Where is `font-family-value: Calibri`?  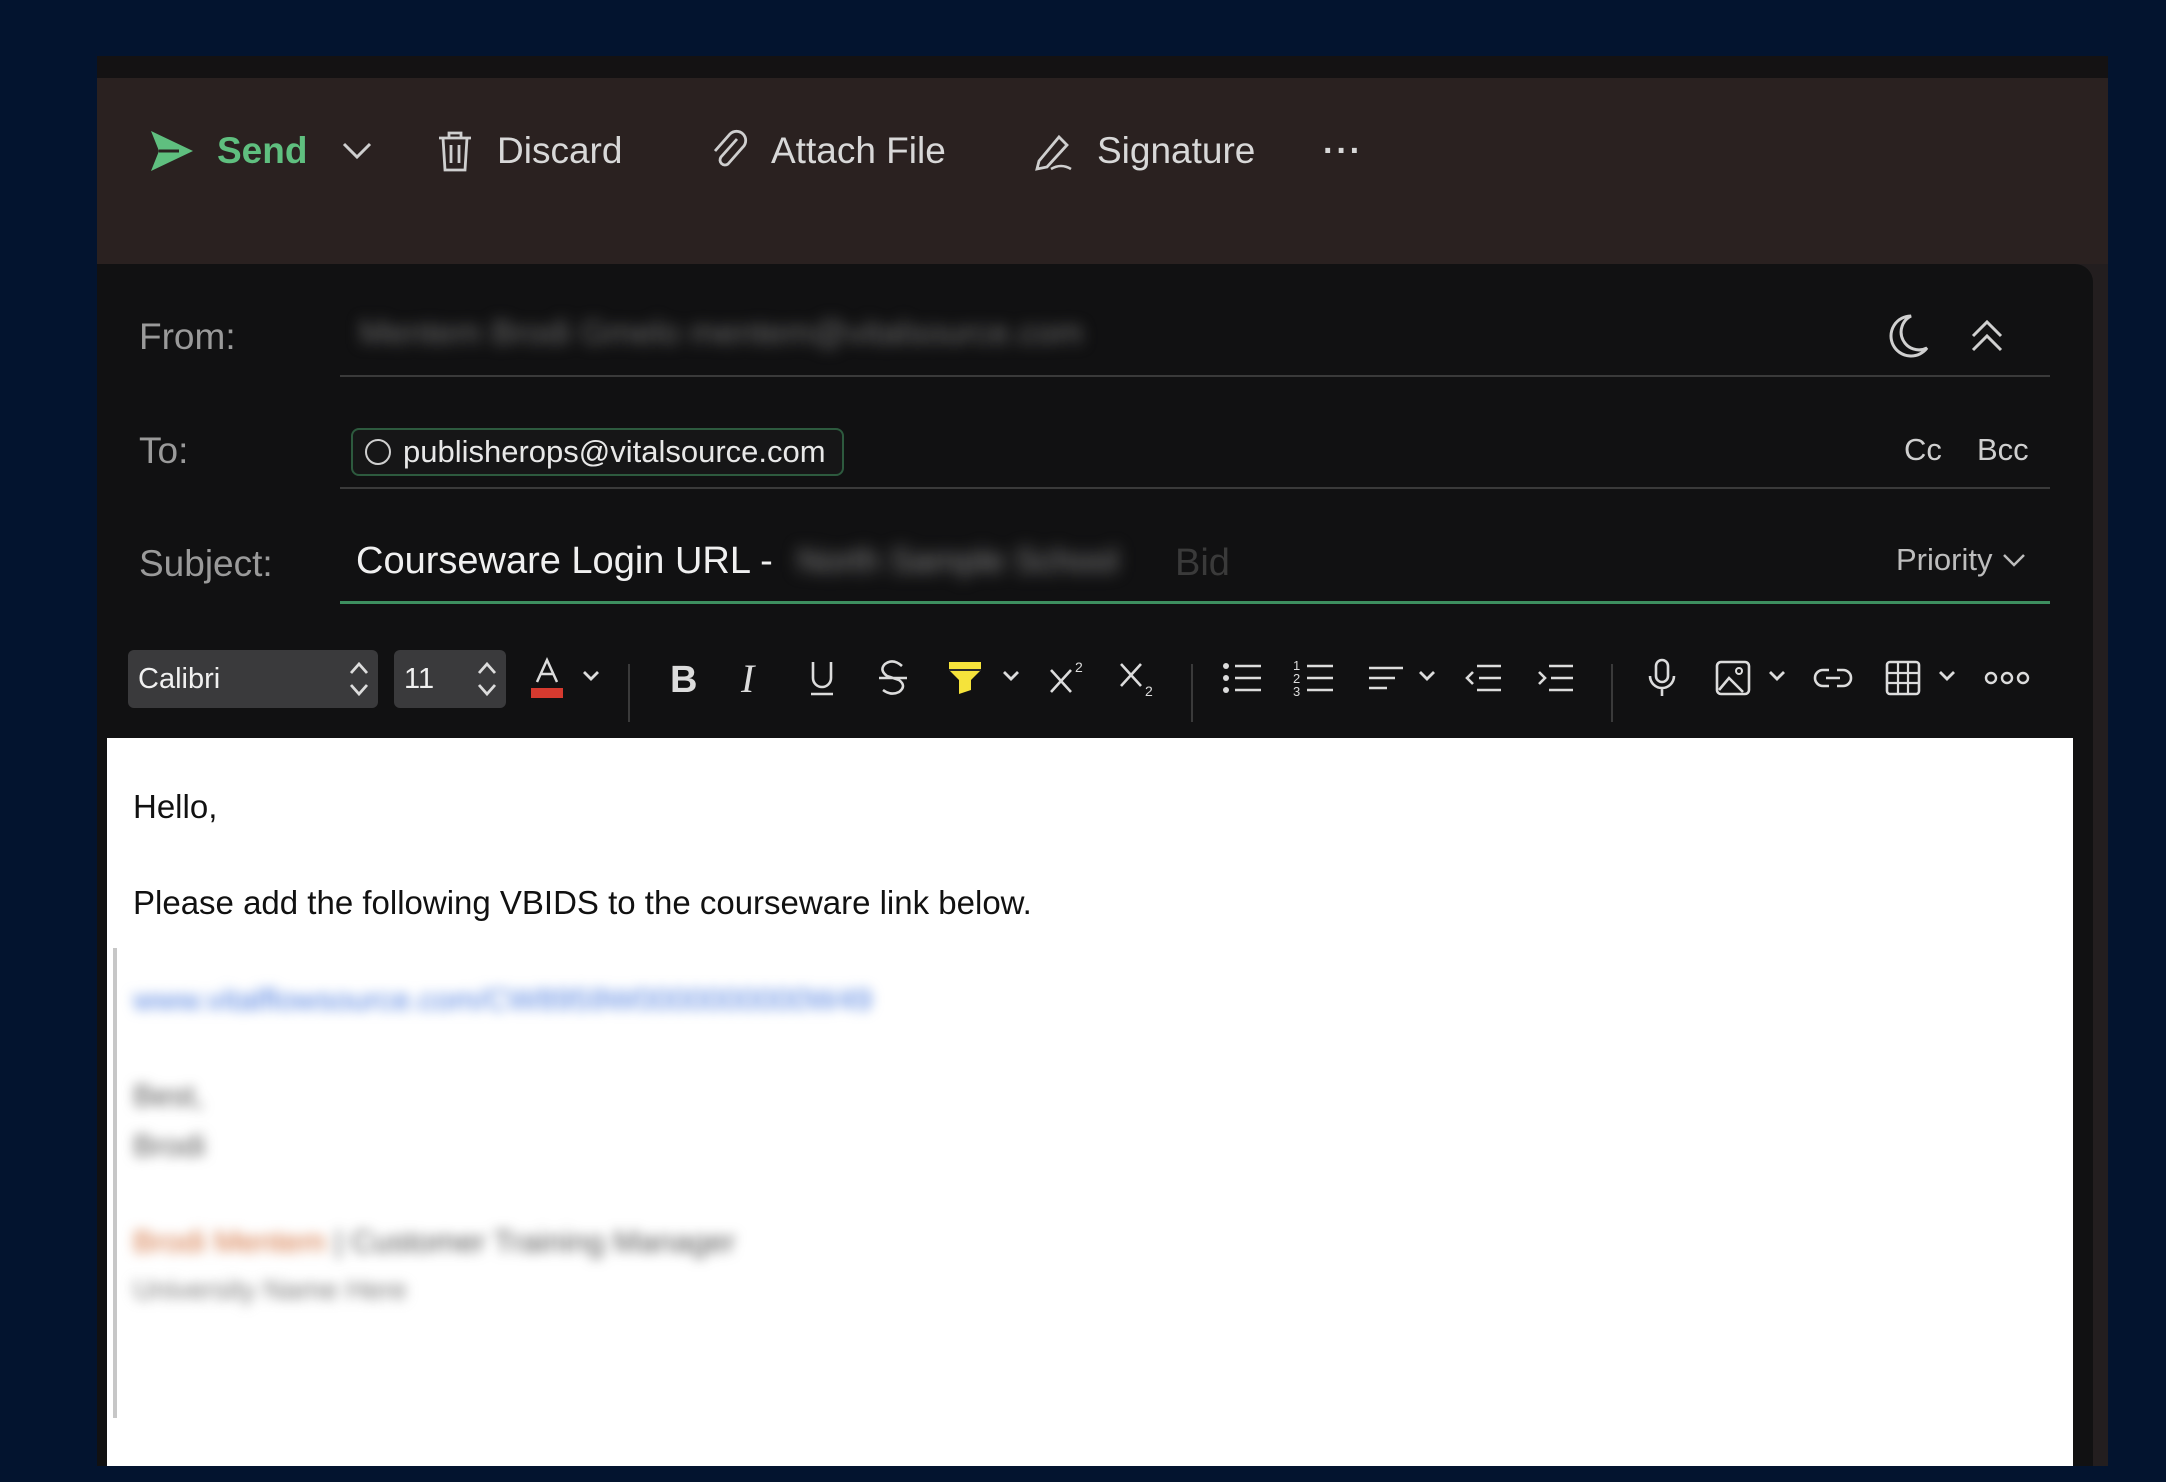 font-family-value: Calibri is located at coordinates (179, 678).